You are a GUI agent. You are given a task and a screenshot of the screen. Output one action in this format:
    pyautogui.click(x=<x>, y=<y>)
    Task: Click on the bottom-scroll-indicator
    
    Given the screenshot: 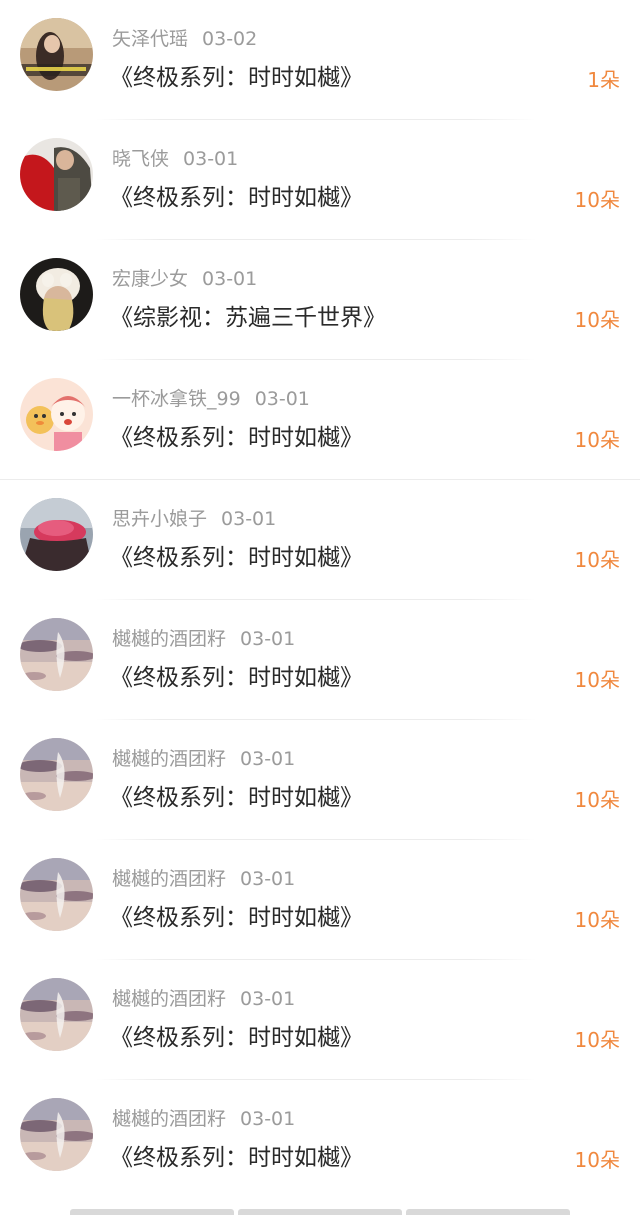 What is the action you would take?
    pyautogui.click(x=320, y=1212)
    